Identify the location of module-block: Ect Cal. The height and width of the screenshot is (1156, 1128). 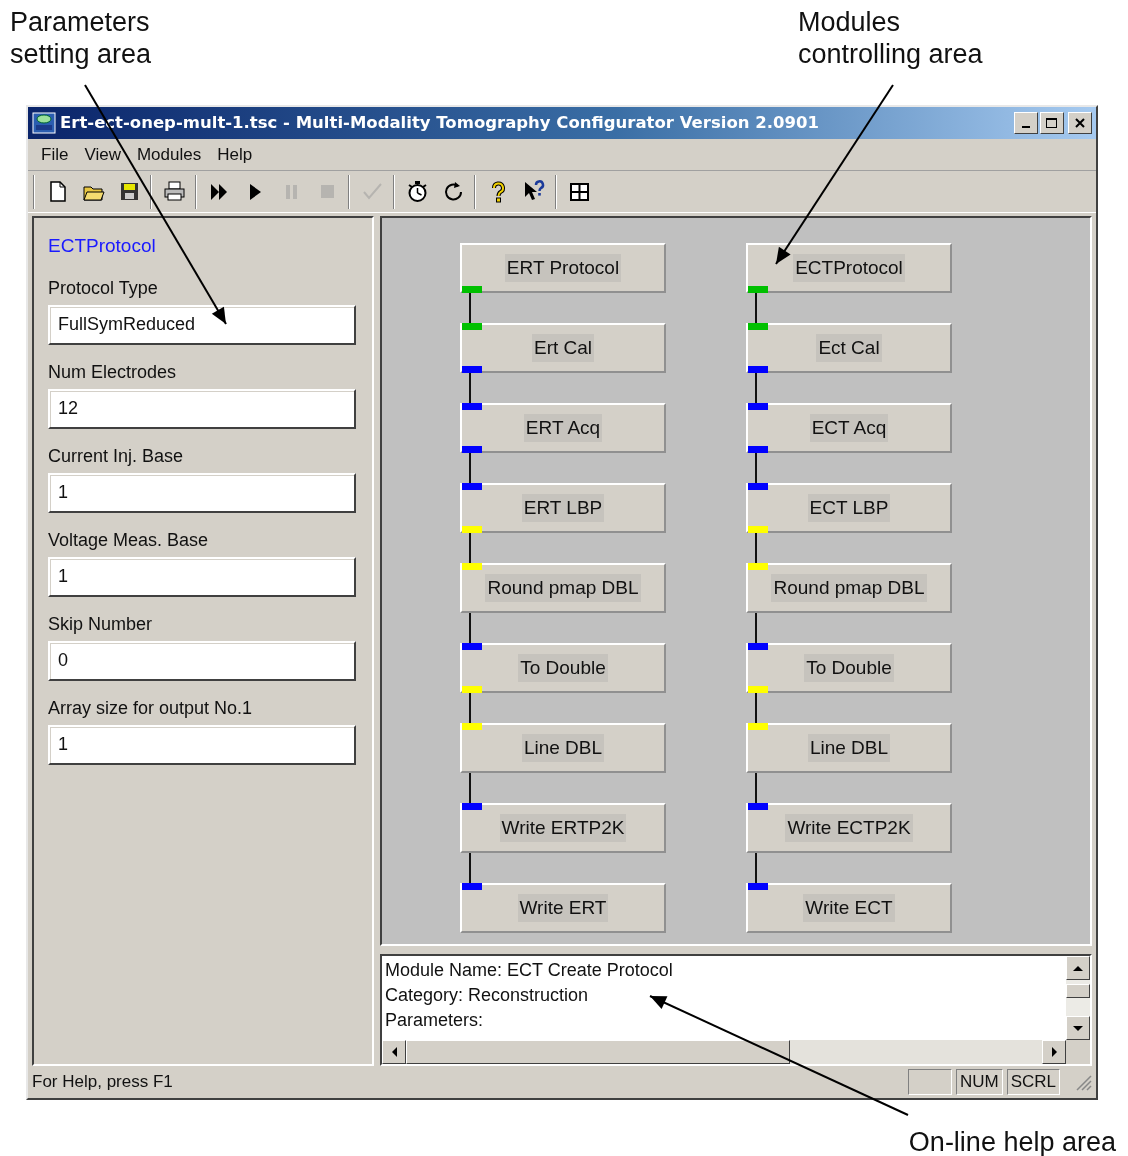
(849, 348).